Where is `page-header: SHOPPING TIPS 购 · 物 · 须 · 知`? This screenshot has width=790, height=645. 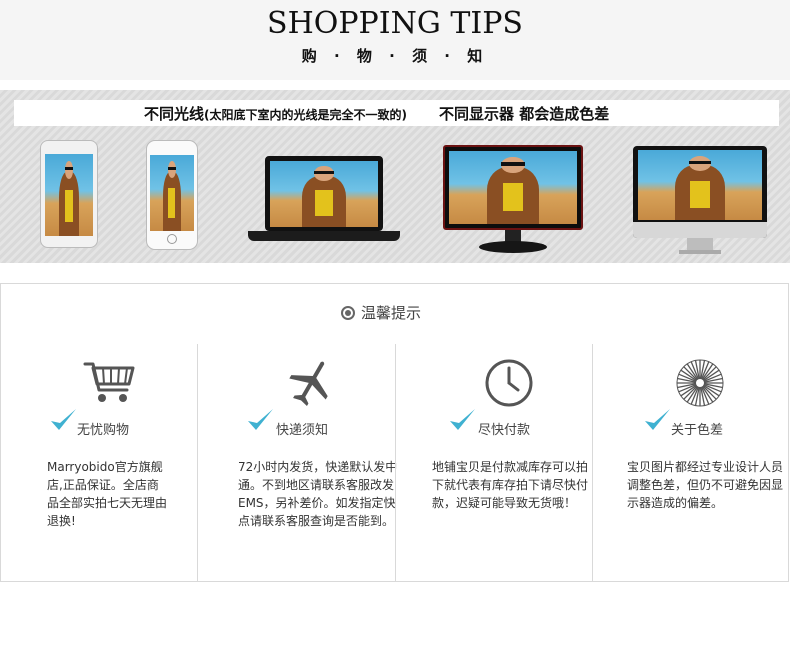
page-header: SHOPPING TIPS 购 · 物 · 须 · 知 is located at coordinates (395, 40).